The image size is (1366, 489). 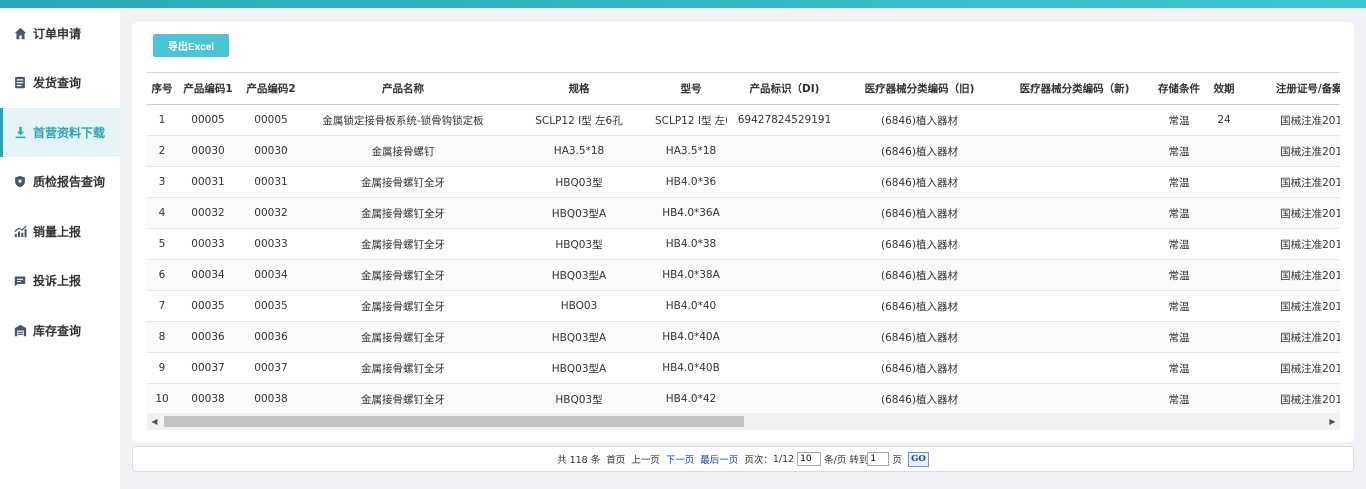 What do you see at coordinates (60, 132) in the screenshot?
I see `sidebar-item-first-material-download: 首营资料下载` at bounding box center [60, 132].